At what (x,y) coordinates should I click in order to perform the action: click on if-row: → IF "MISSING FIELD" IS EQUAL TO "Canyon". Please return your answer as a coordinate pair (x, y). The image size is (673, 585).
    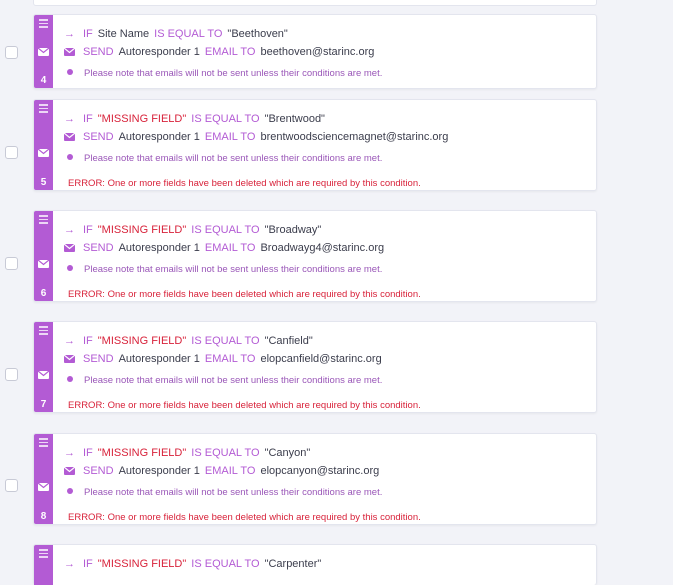
    Looking at the image, I should click on (187, 453).